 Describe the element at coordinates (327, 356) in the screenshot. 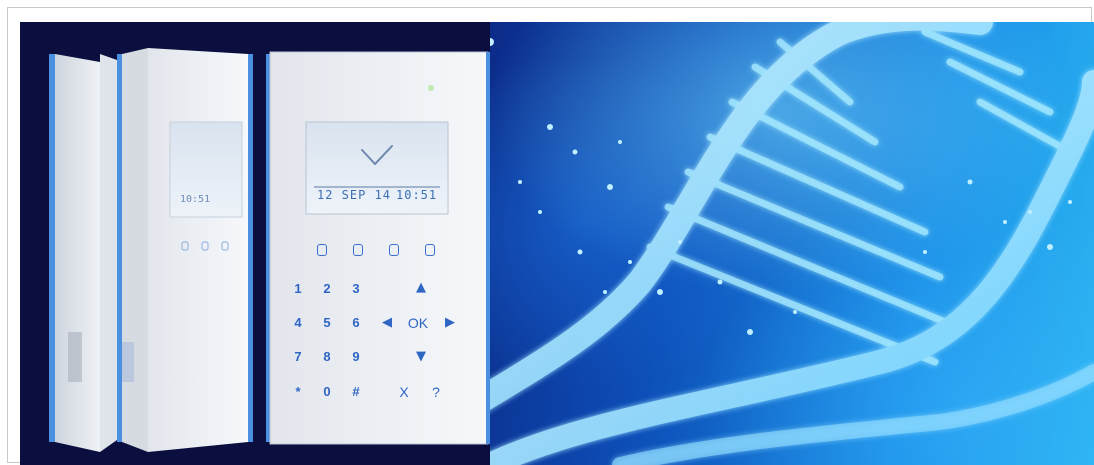

I see `key-8: 8` at that location.